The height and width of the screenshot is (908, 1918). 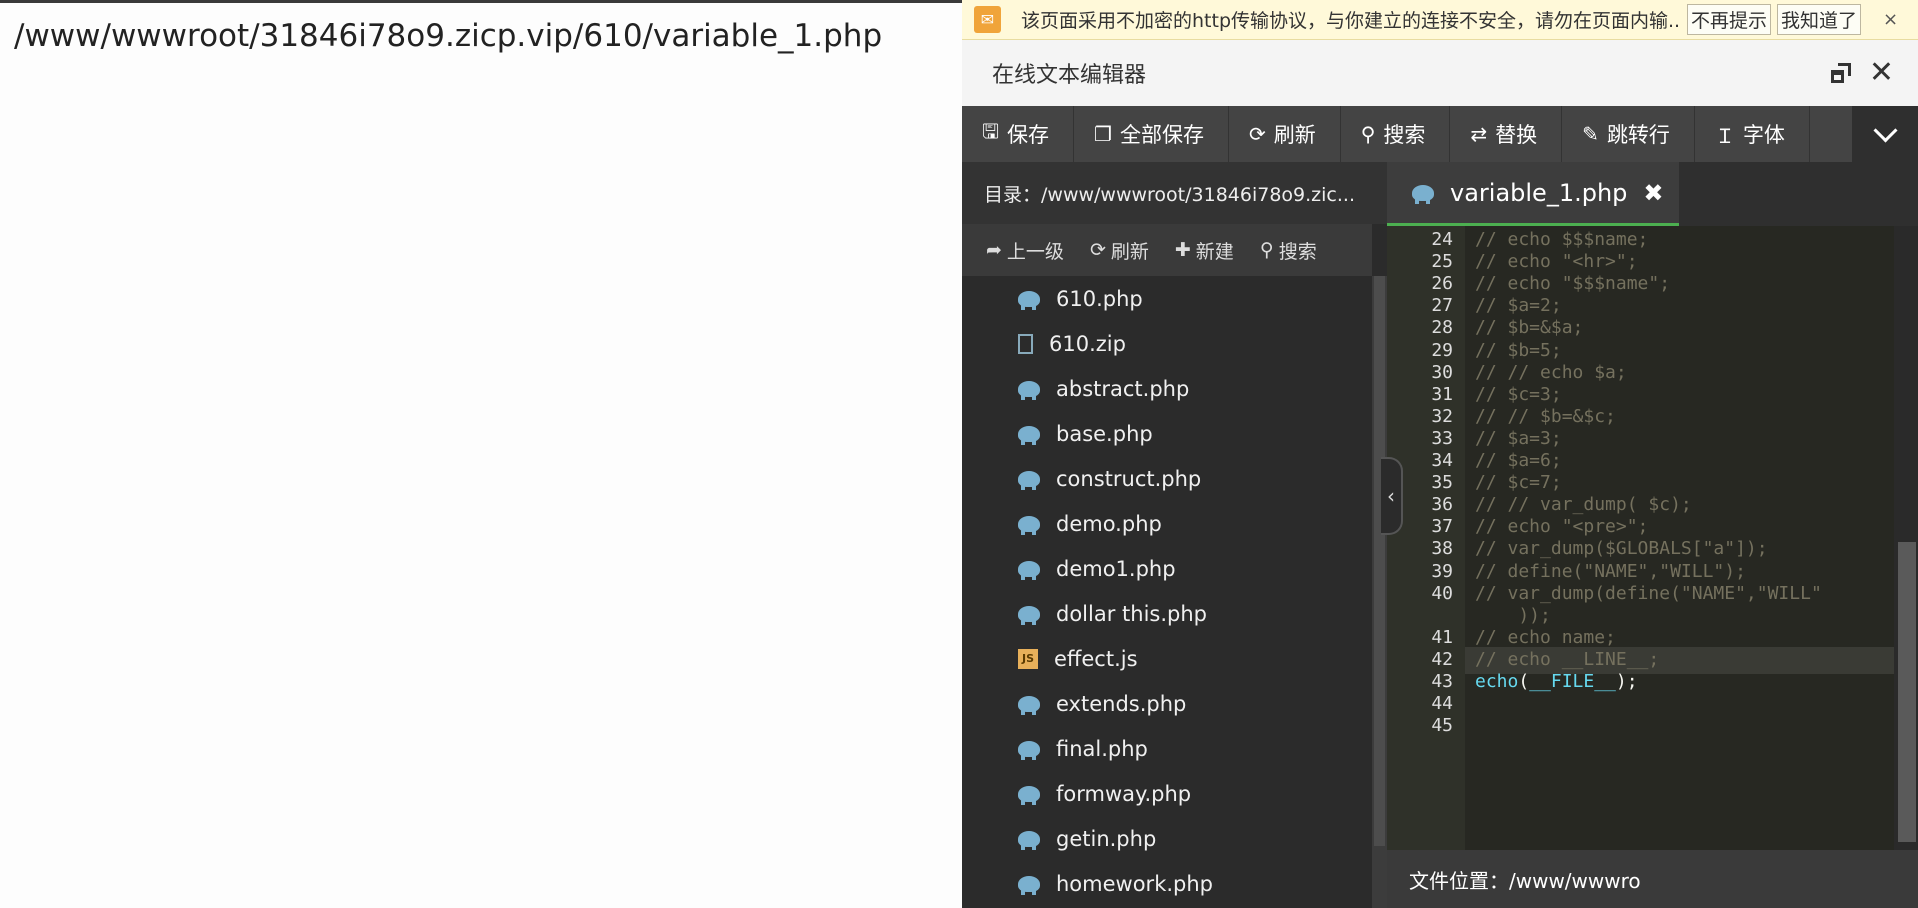 I want to click on zip-file-icon, so click(x=1025, y=343).